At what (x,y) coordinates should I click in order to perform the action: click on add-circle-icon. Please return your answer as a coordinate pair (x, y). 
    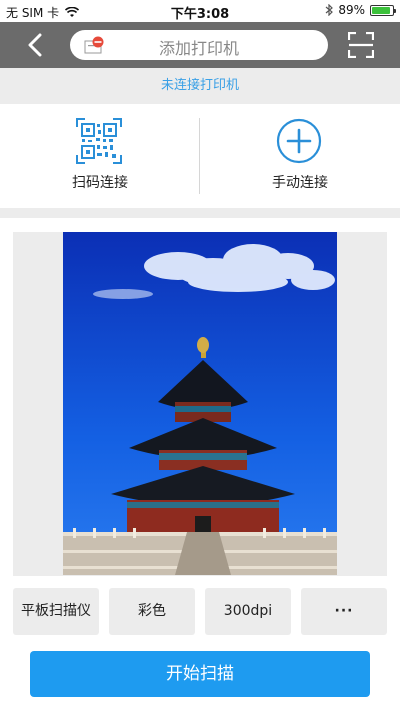
    Looking at the image, I should click on (299, 141).